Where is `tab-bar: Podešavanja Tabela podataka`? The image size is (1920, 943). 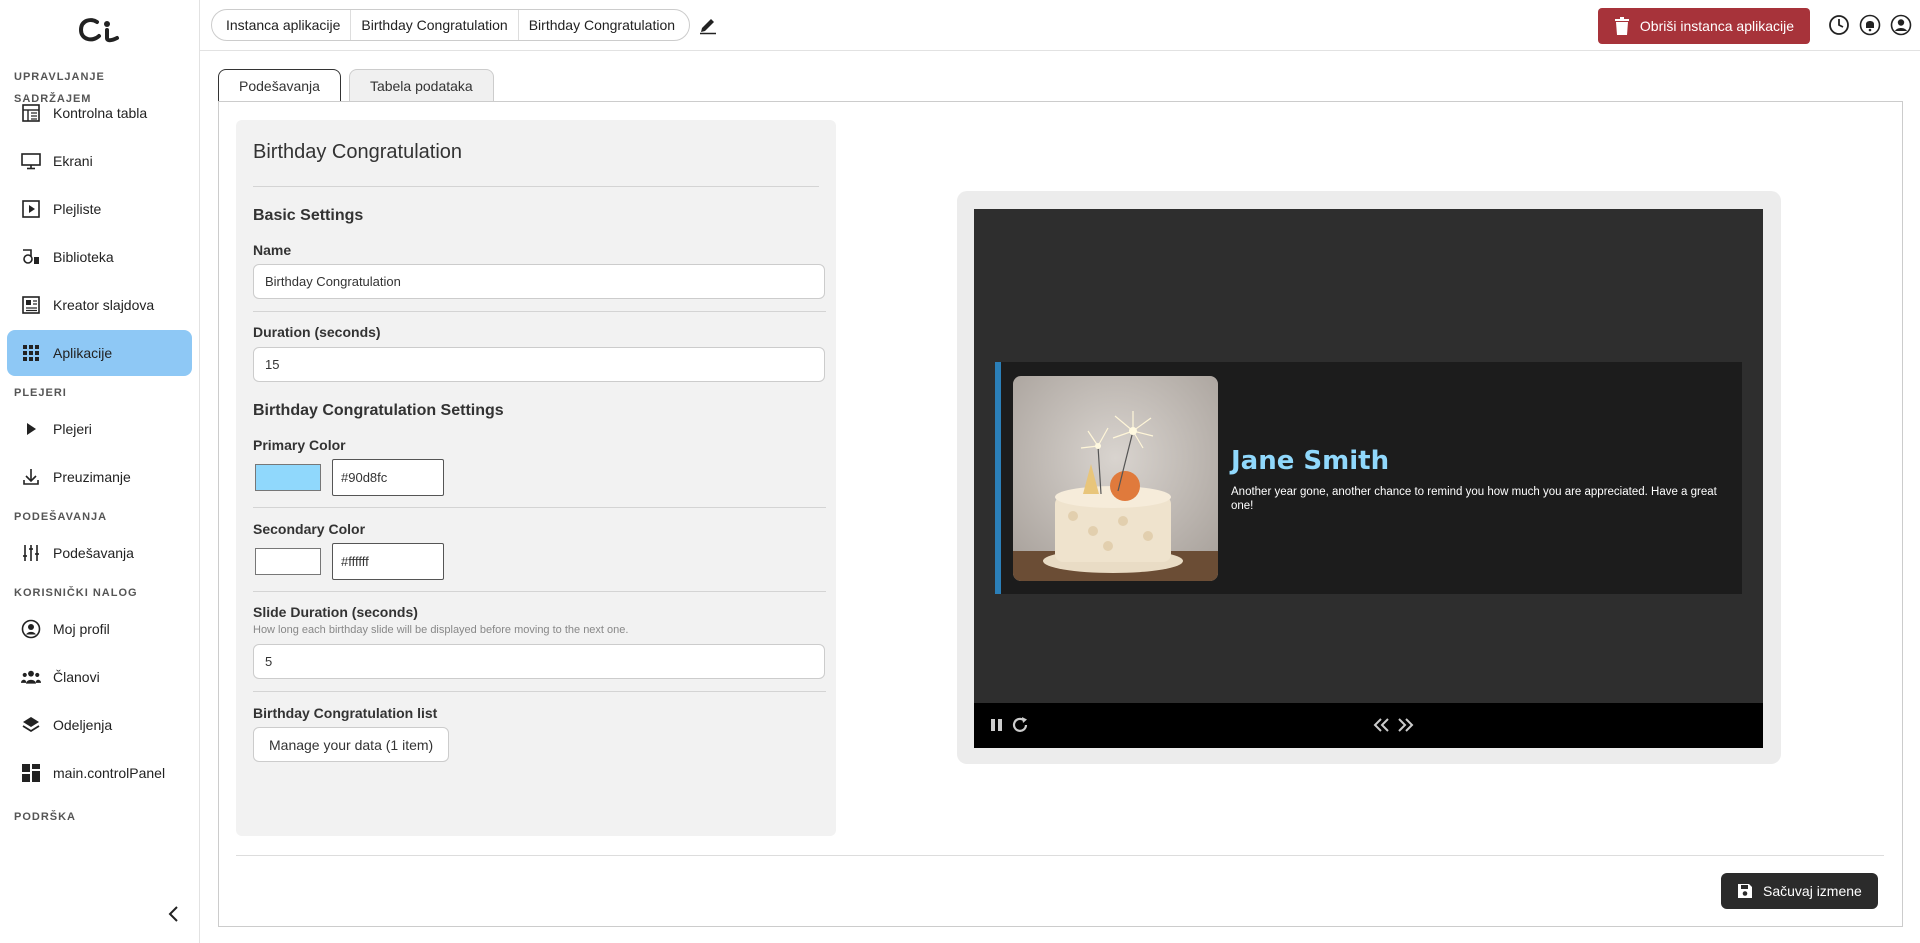
tab-bar: Podešavanja Tabela podataka is located at coordinates (356, 85).